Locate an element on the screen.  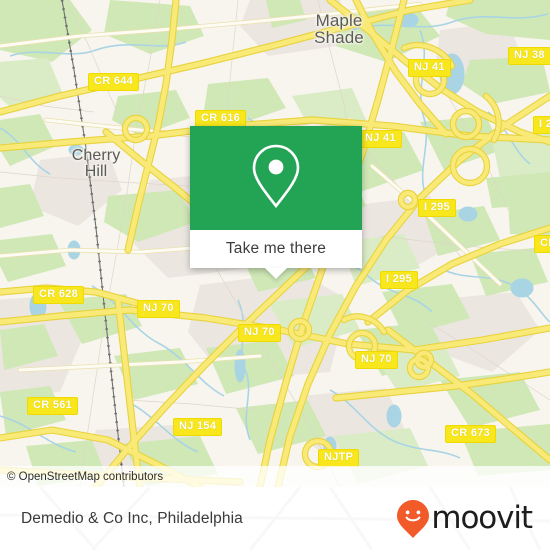
road-shield-cr-628: CR 628 is located at coordinates (59, 295).